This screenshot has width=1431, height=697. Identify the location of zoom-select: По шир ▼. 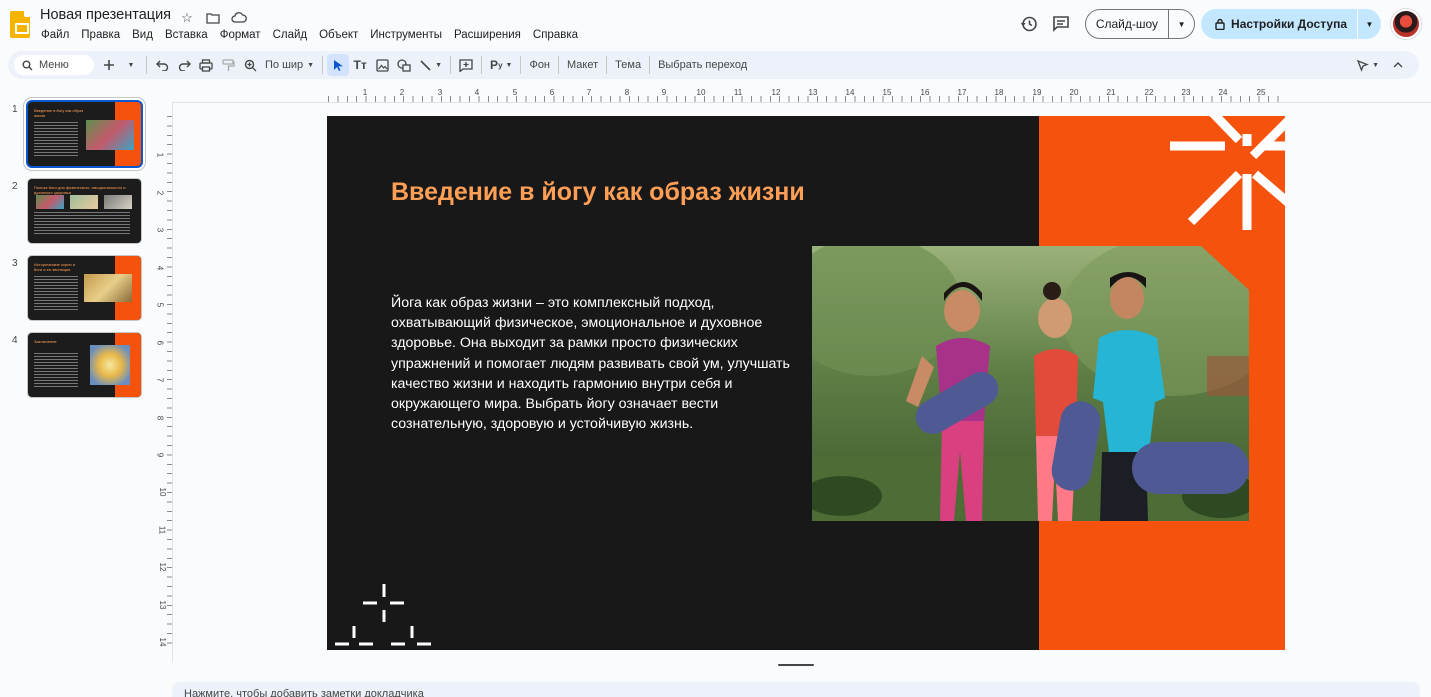
(289, 65).